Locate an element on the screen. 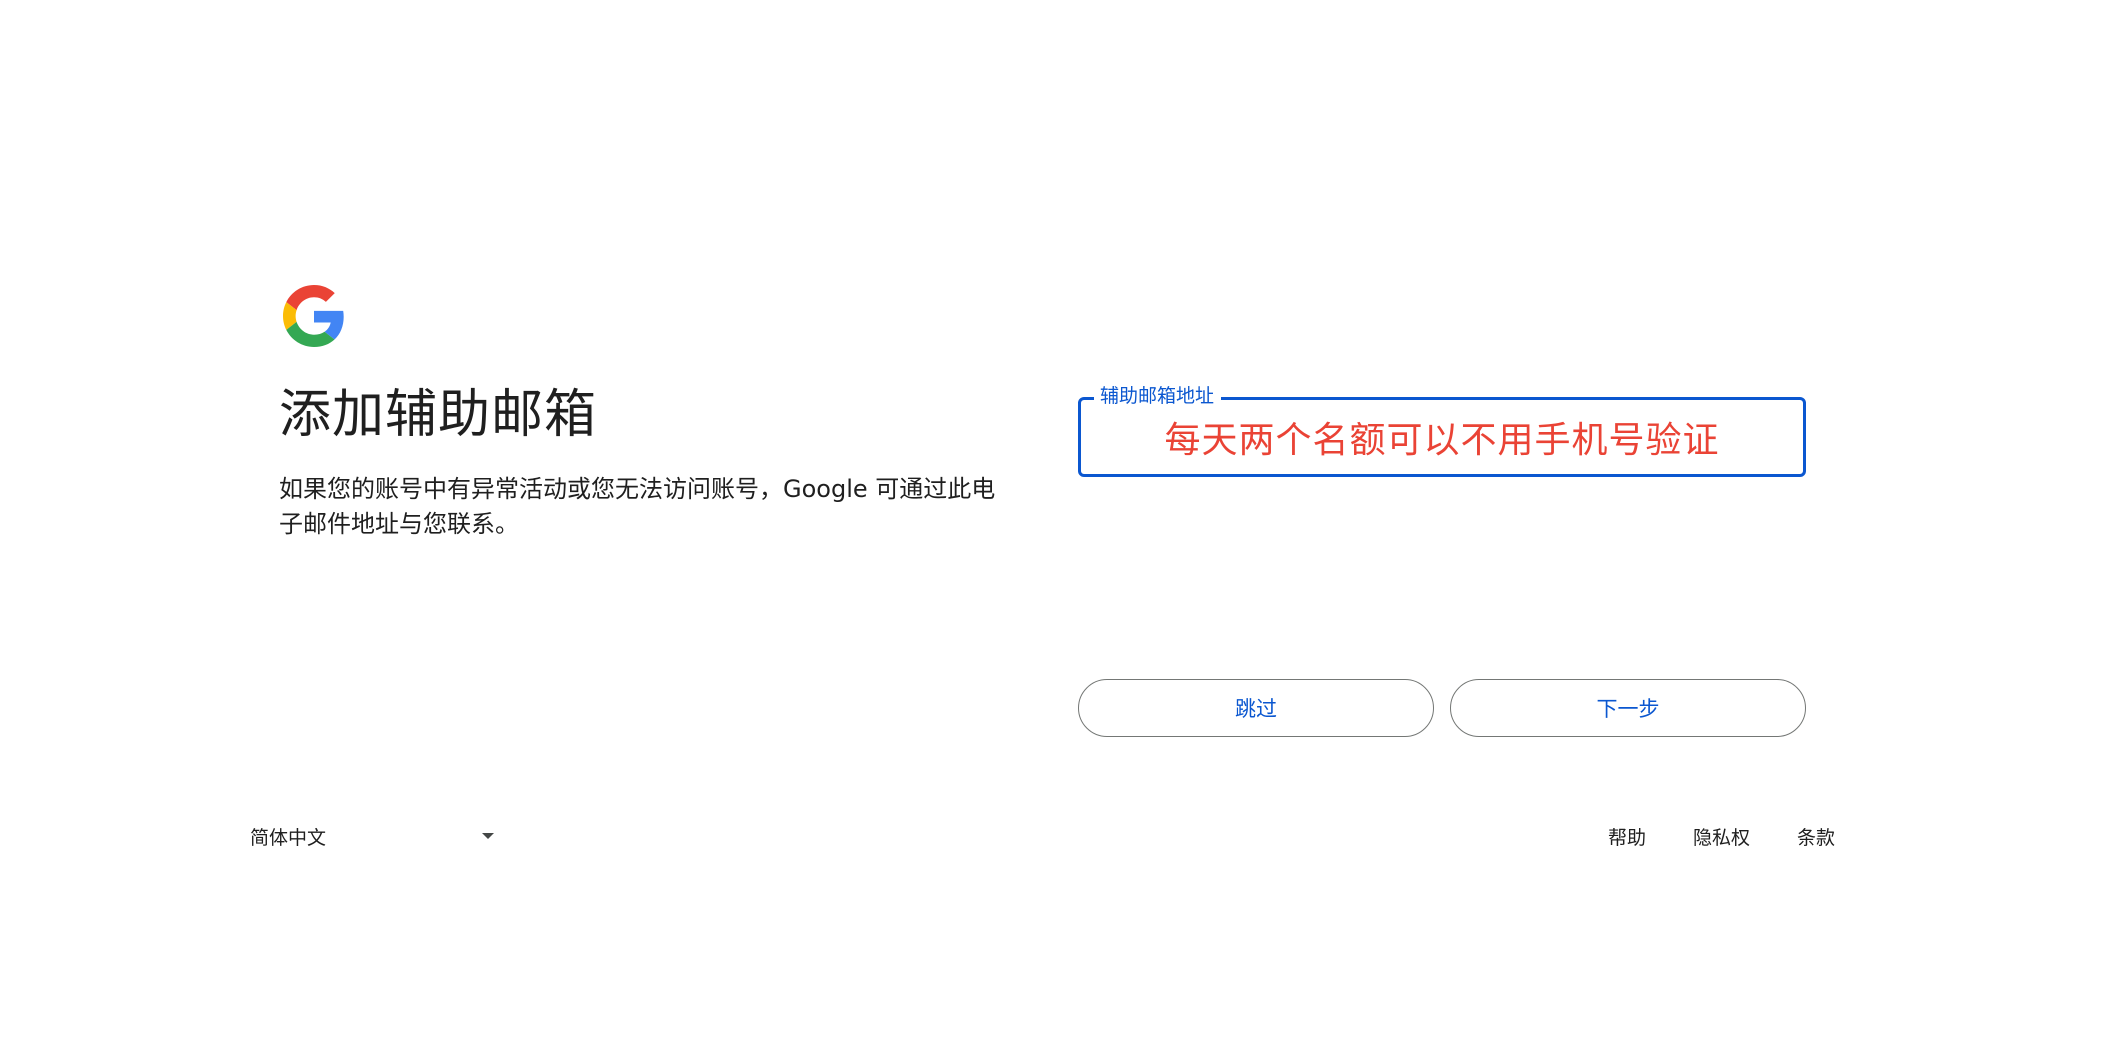 The image size is (2107, 1050). google-g-icon is located at coordinates (313, 316).